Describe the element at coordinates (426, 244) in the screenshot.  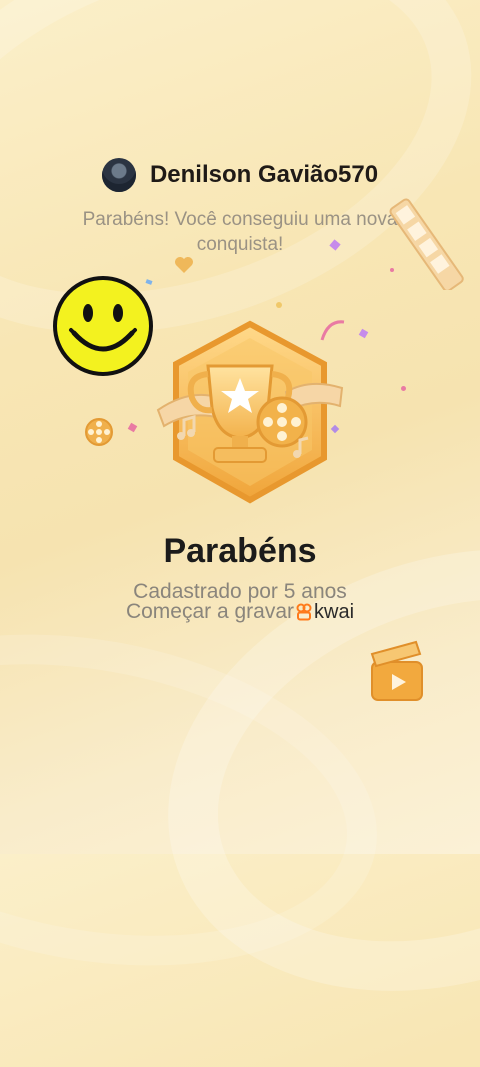
I see `film-strip-icon` at that location.